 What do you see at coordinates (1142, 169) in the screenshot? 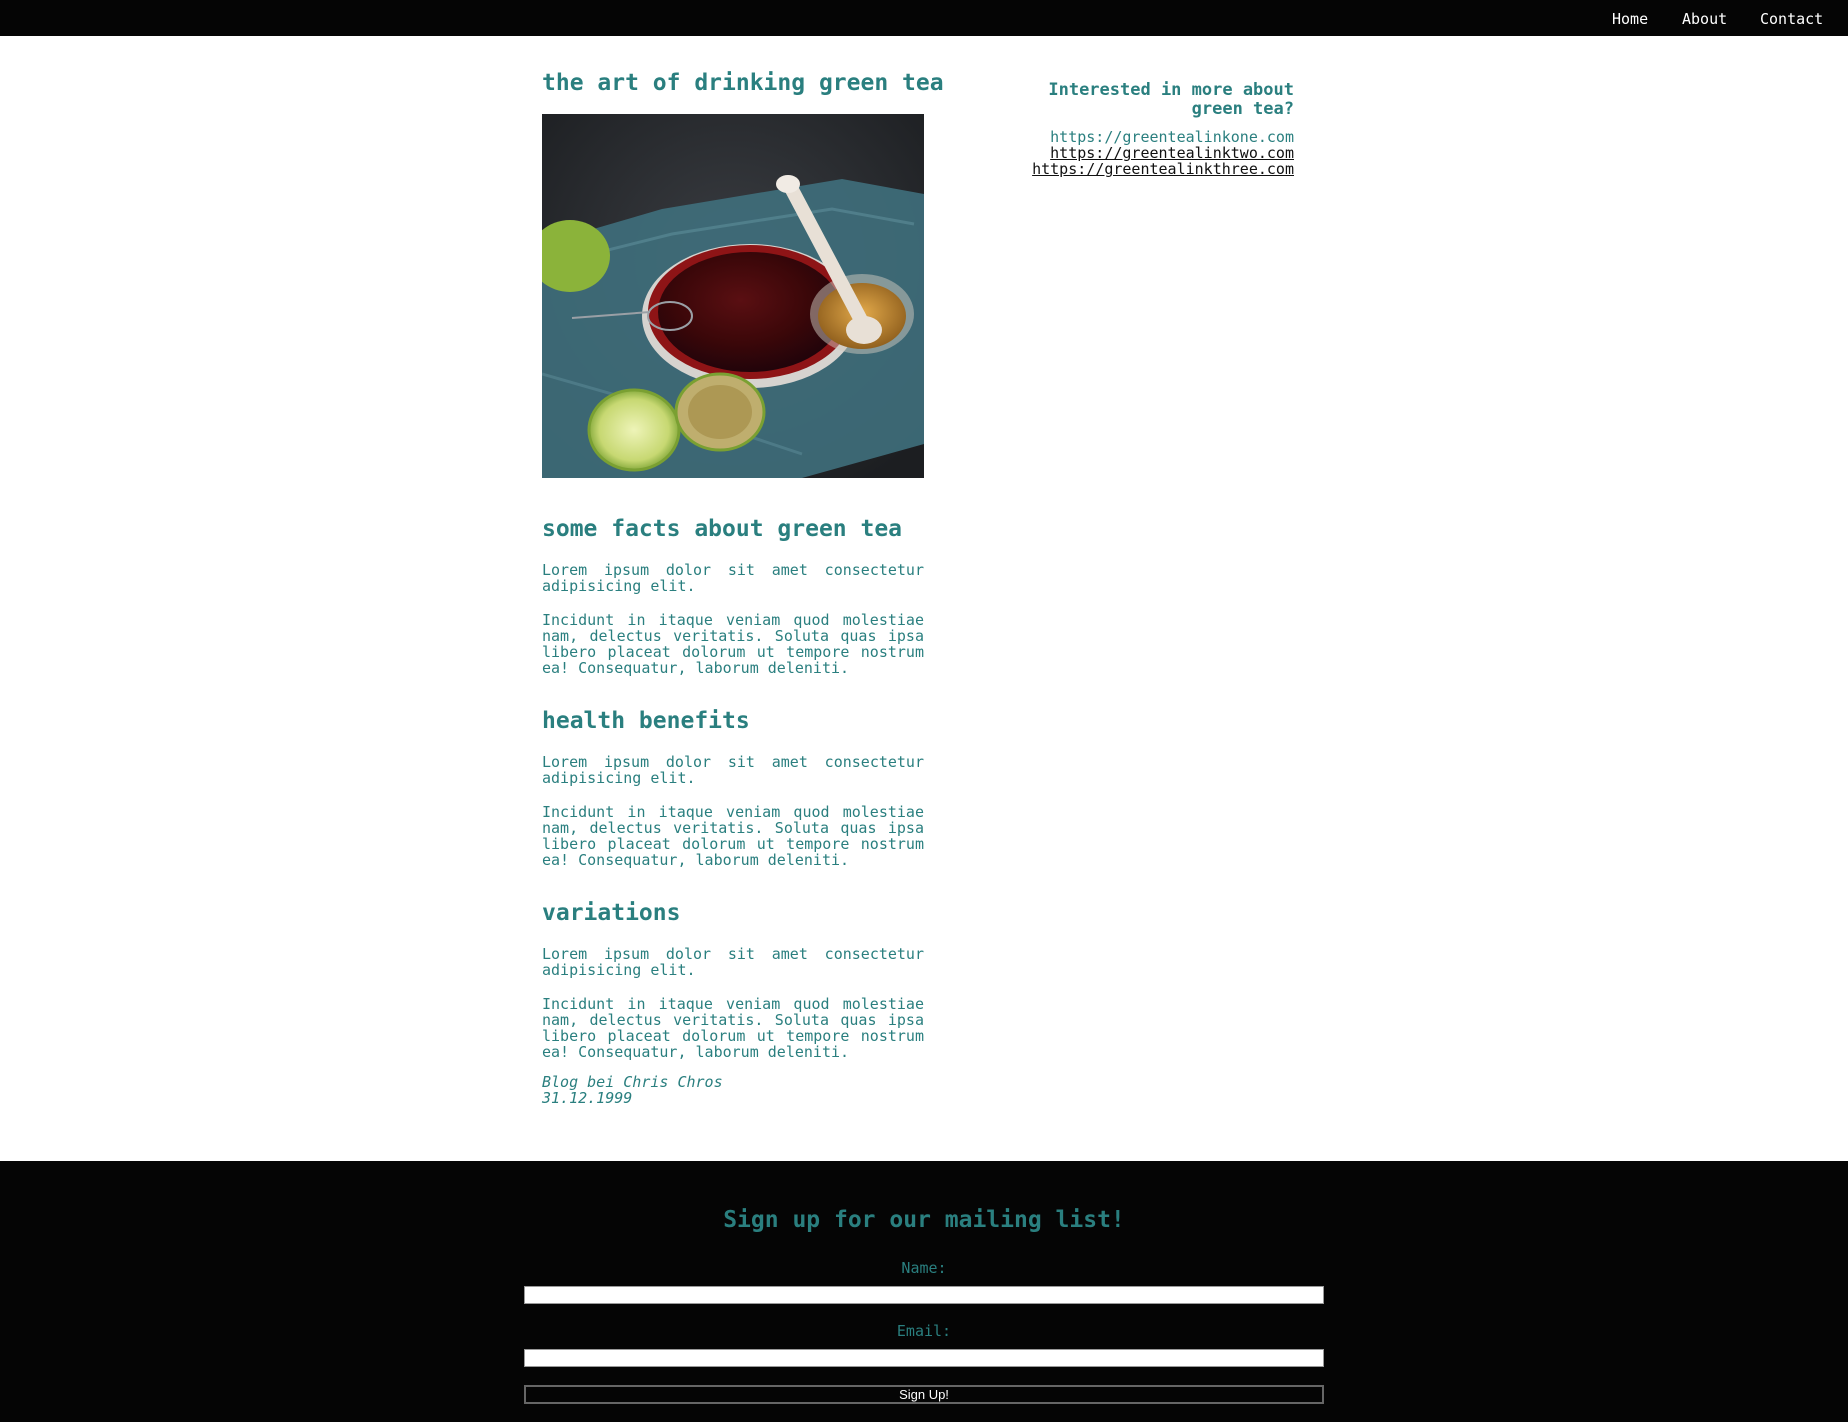
I see `external-link: https://greentealinkthree.com` at bounding box center [1142, 169].